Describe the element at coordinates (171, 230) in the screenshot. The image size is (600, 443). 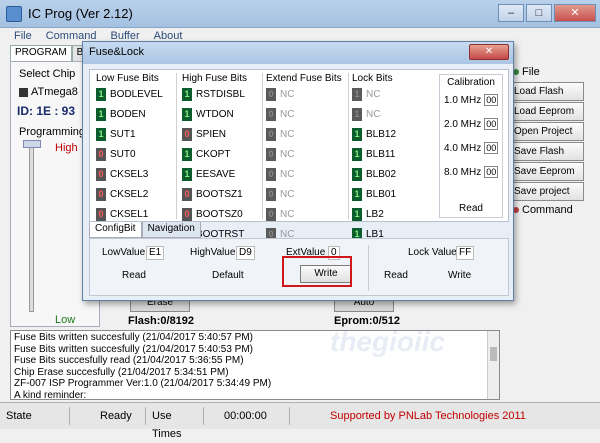
I see `tab-navigation: Navigation` at that location.